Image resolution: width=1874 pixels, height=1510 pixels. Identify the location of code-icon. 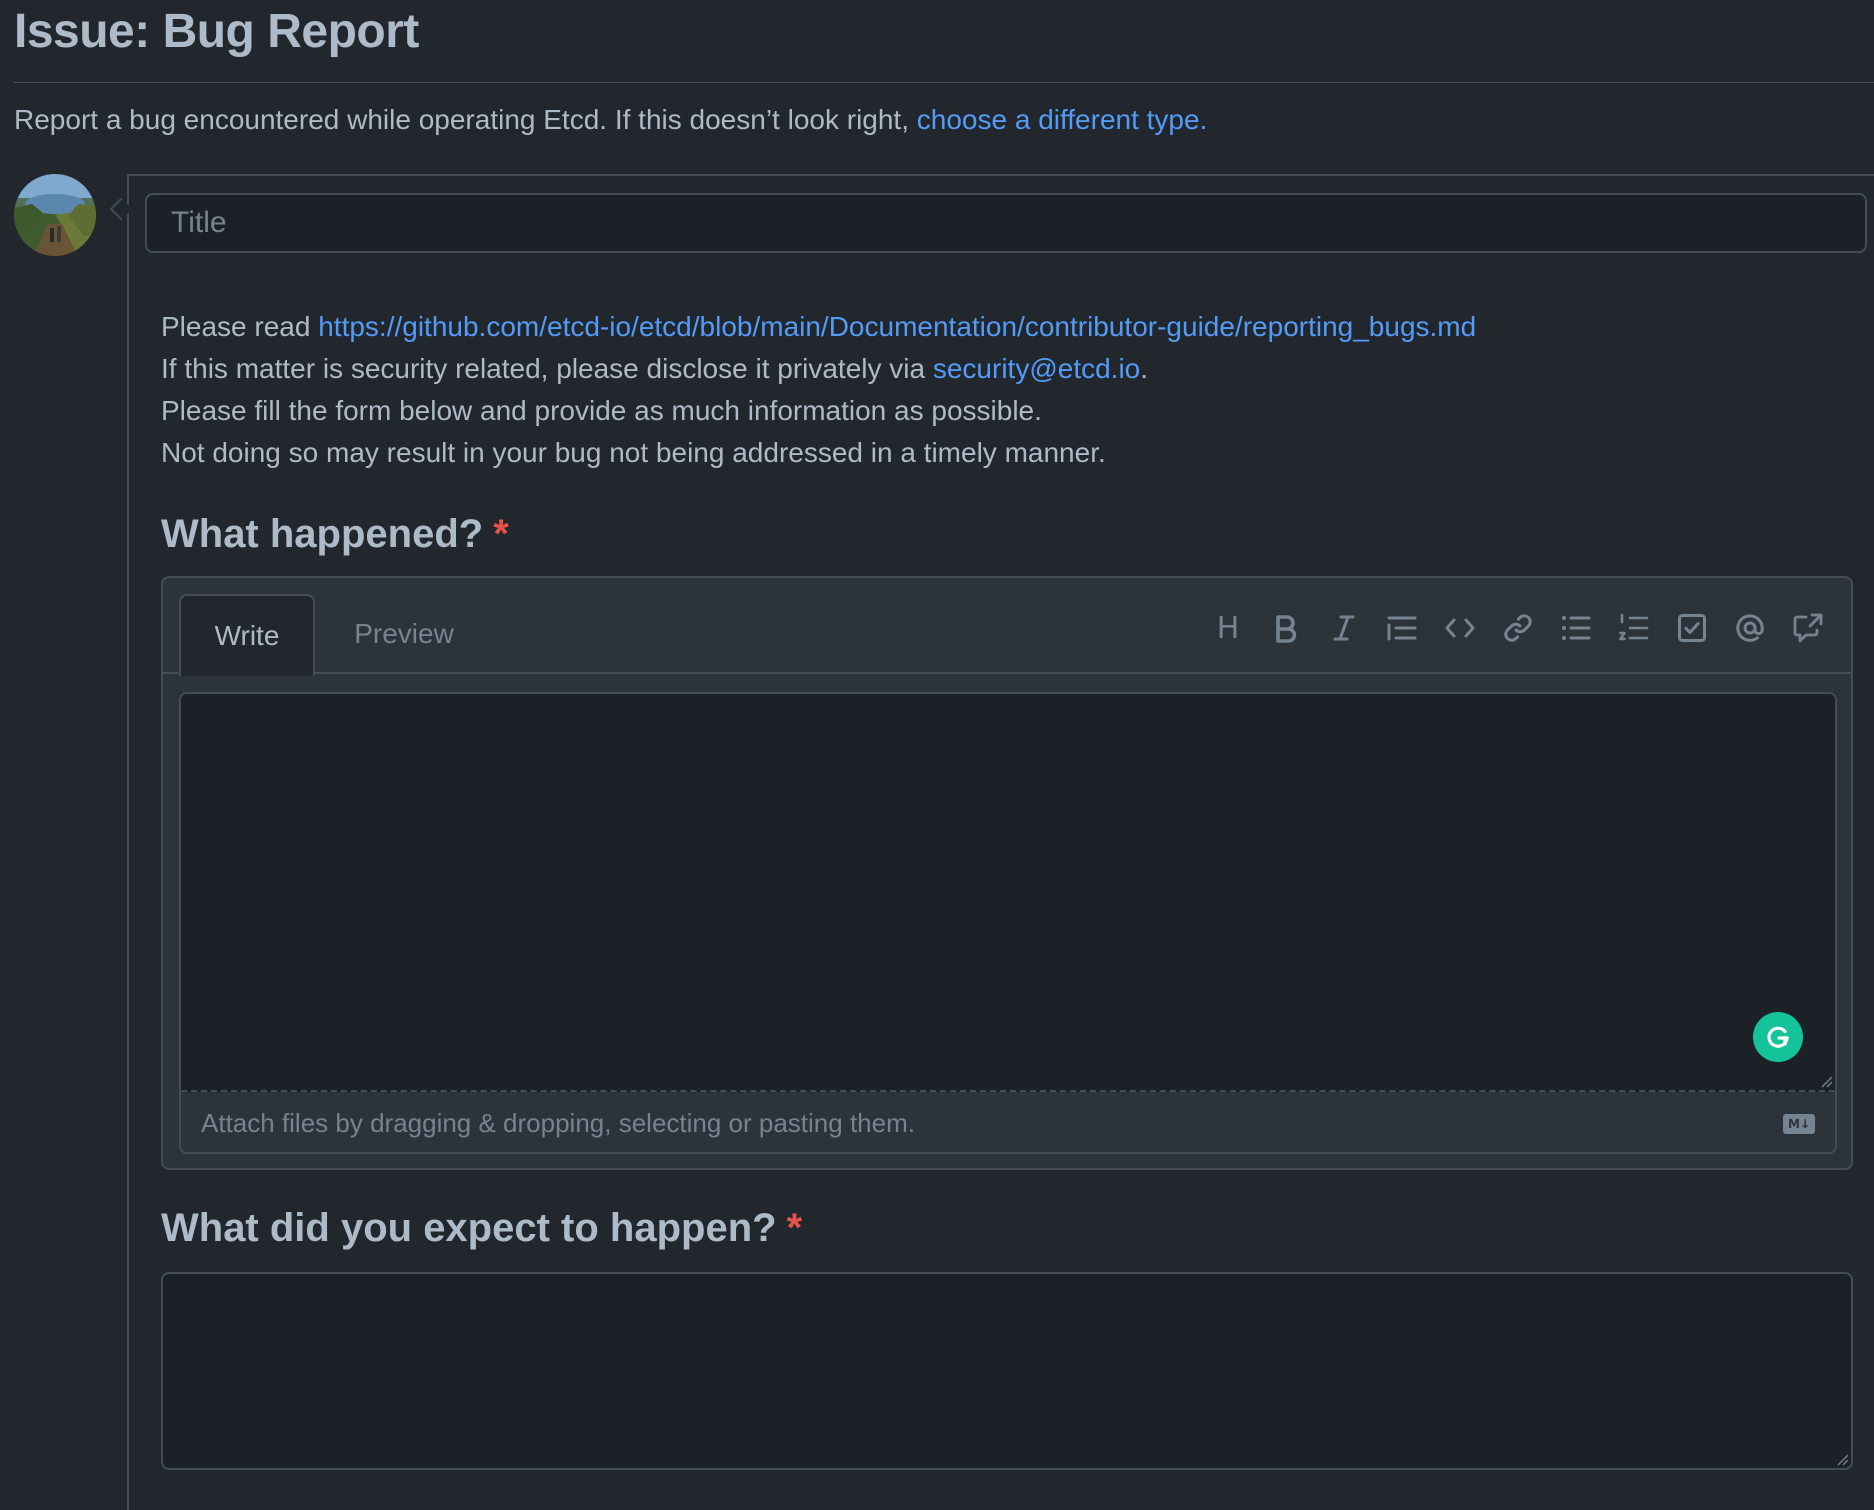
(1460, 628).